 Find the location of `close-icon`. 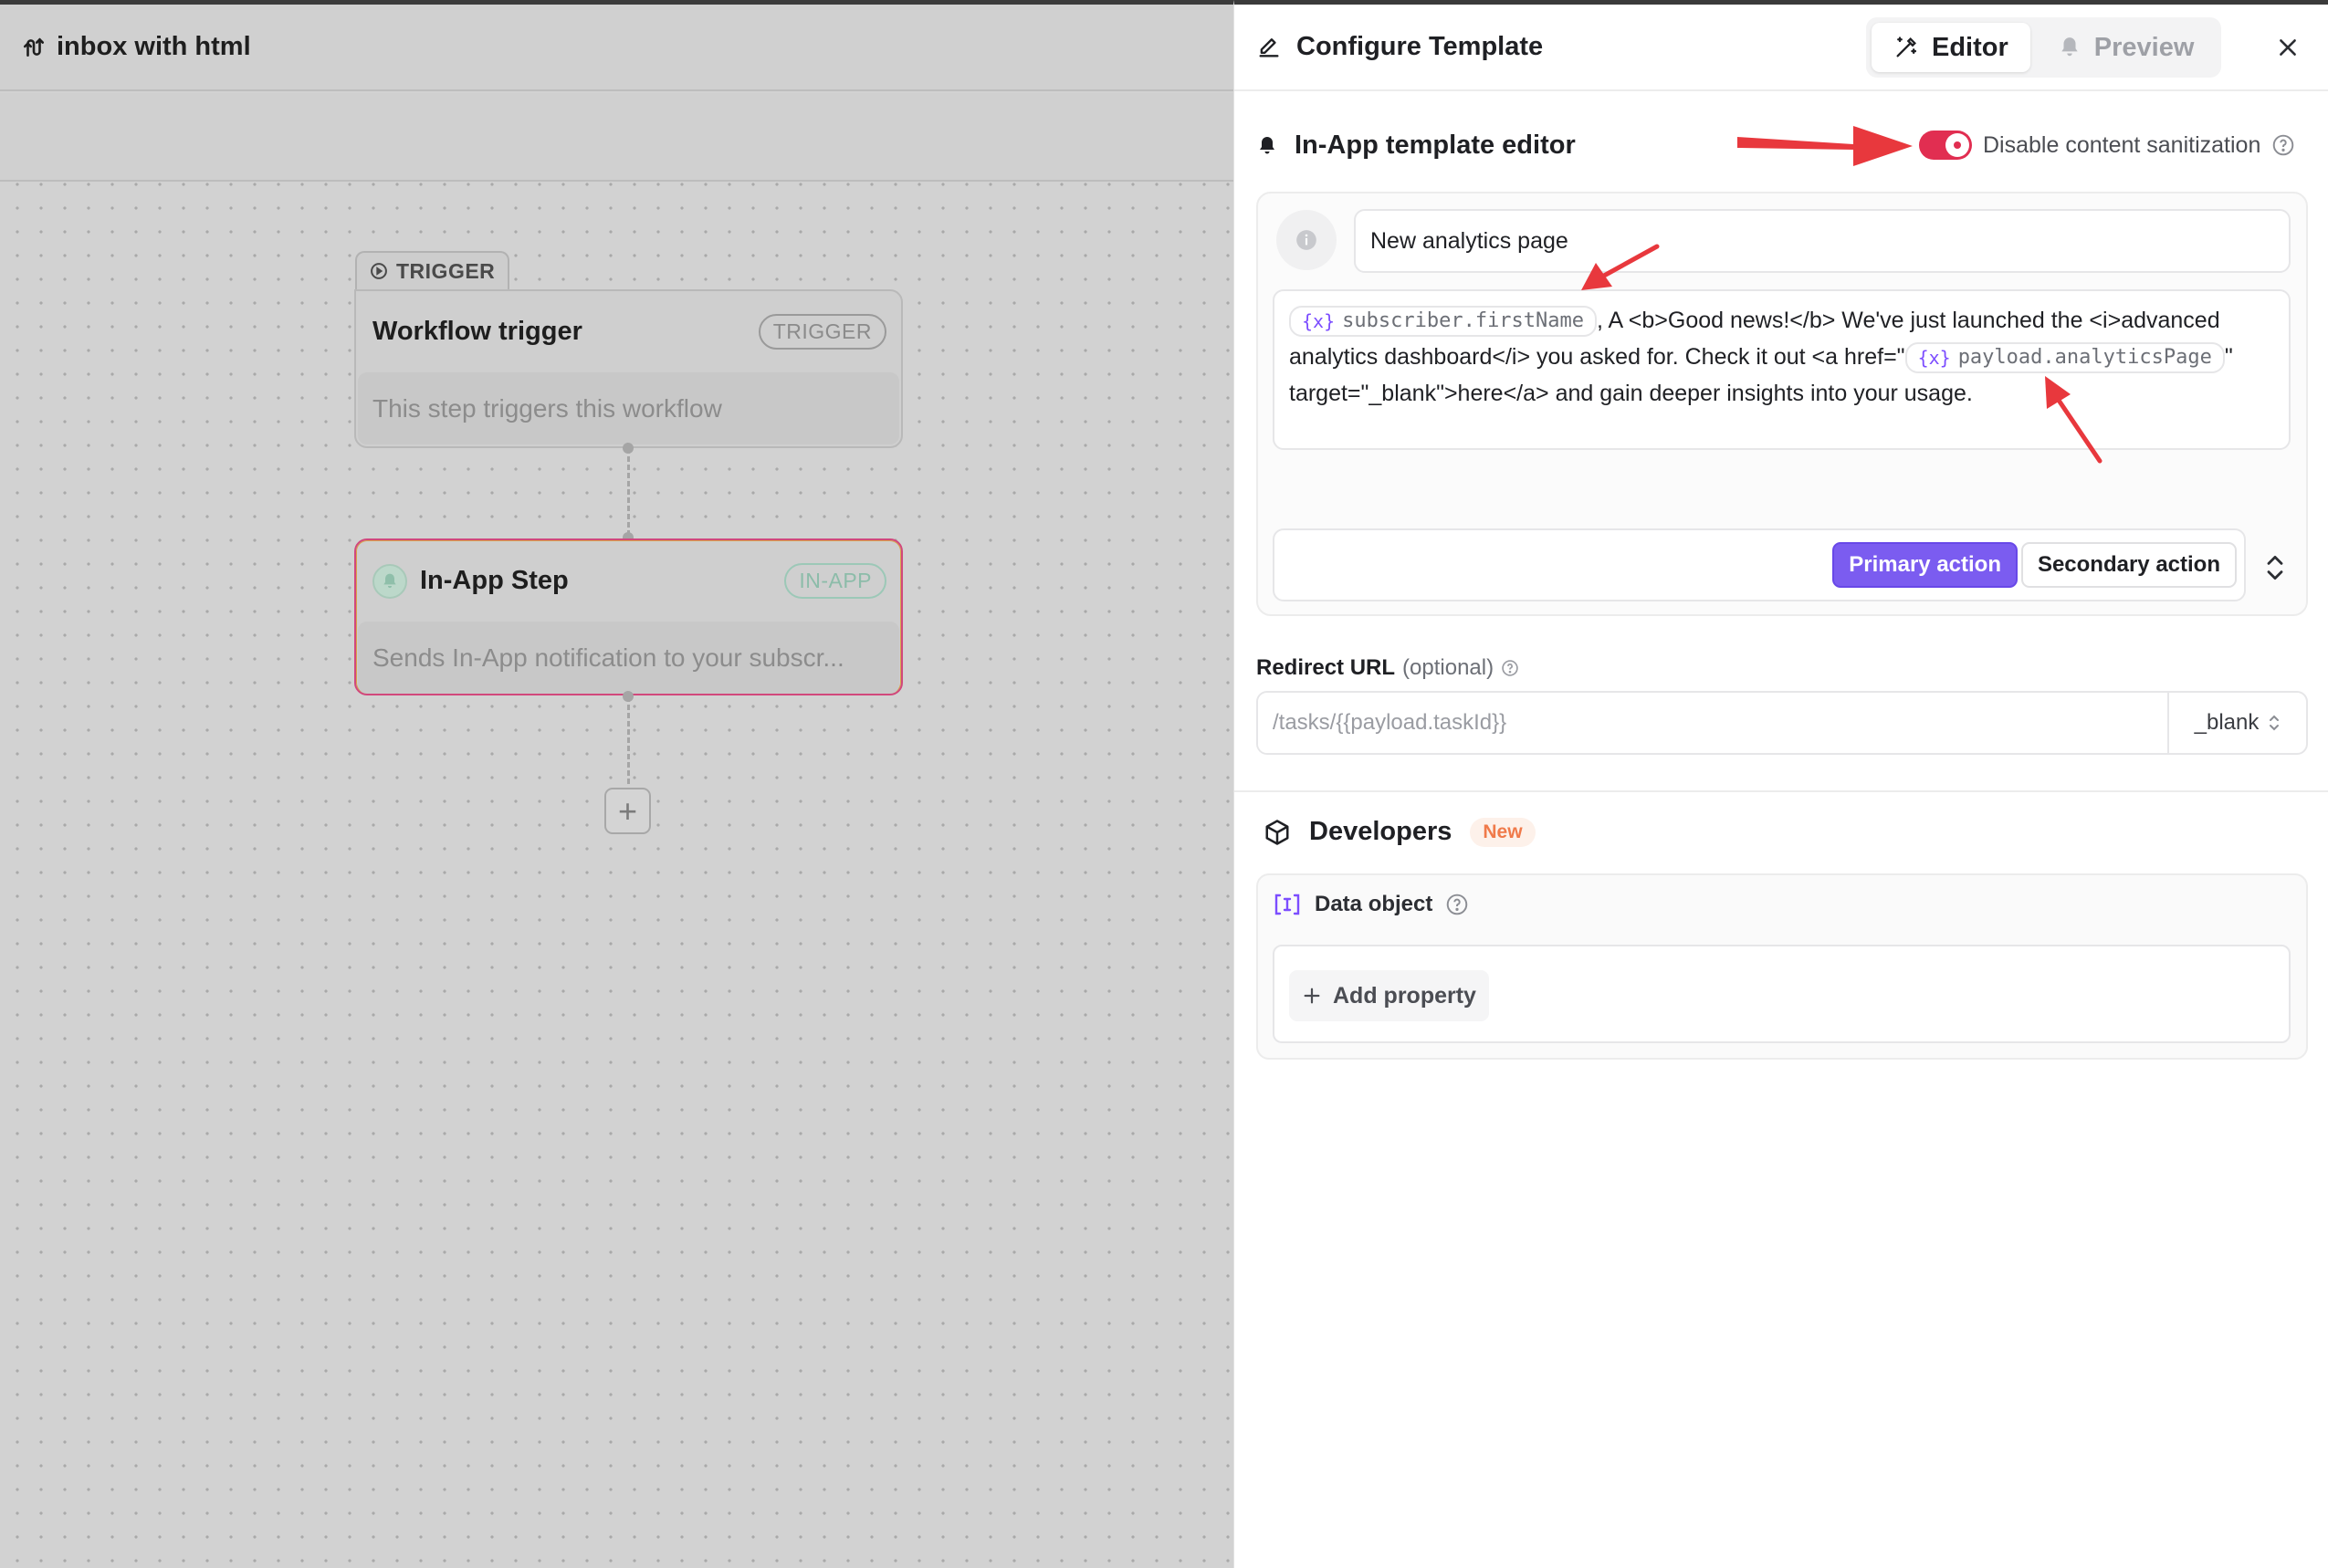

close-icon is located at coordinates (2288, 47).